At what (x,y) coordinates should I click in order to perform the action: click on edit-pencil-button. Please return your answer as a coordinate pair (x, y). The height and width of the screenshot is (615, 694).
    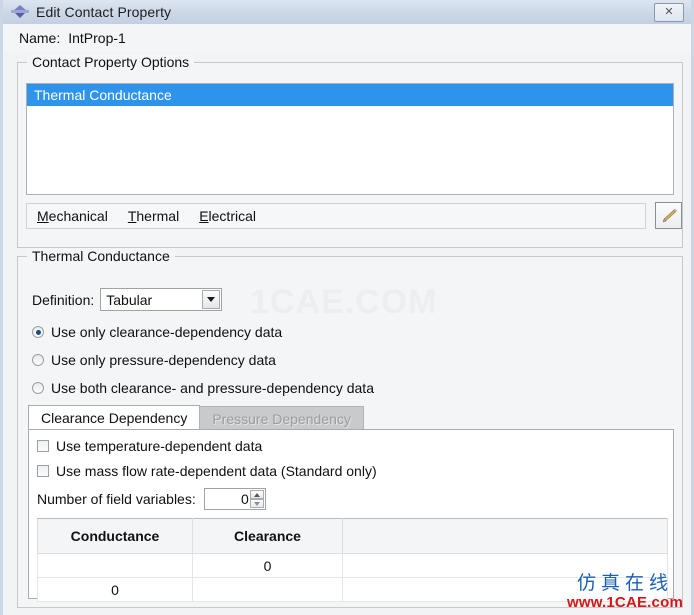
    Looking at the image, I should click on (668, 215).